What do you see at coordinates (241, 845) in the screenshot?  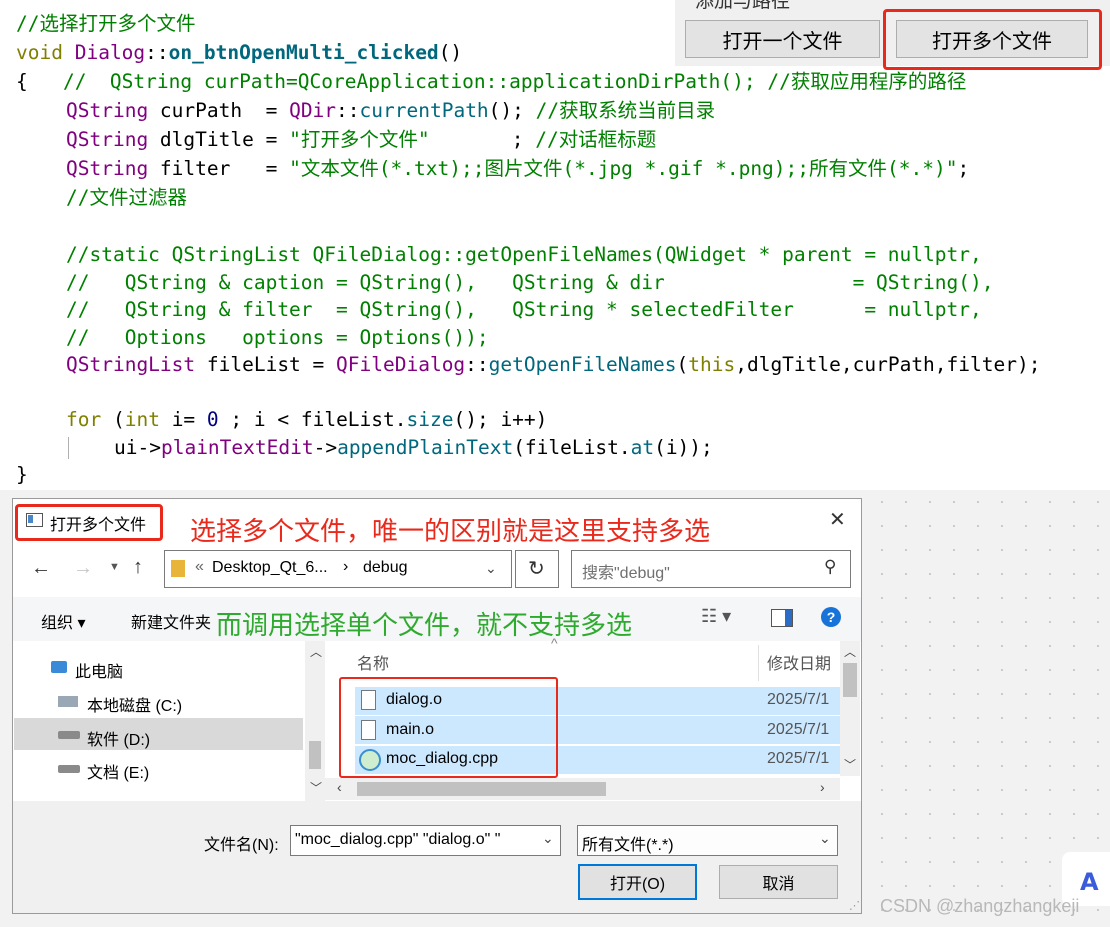 I see `filename-label: 文件名(N):` at bounding box center [241, 845].